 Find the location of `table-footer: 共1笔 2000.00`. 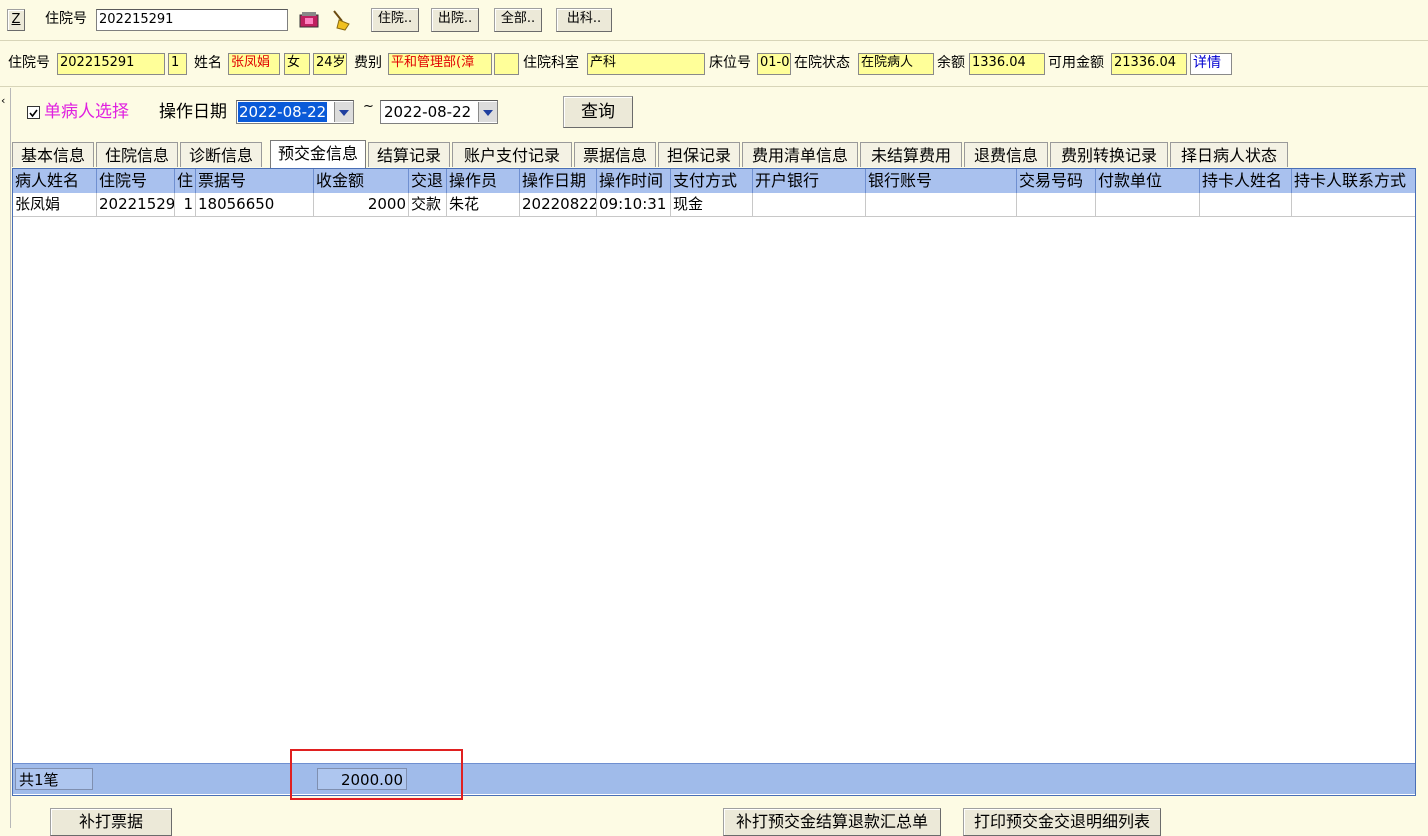

table-footer: 共1笔 2000.00 is located at coordinates (714, 778).